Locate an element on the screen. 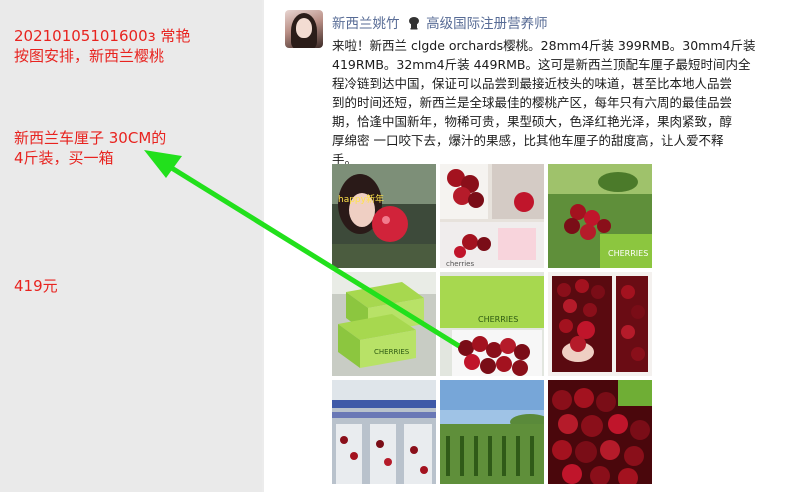  post-text-line: 厚绵密 一口咬下去，爆汁的果感，比其他车厘子的甜度高，让人爱不释 is located at coordinates (528, 140).